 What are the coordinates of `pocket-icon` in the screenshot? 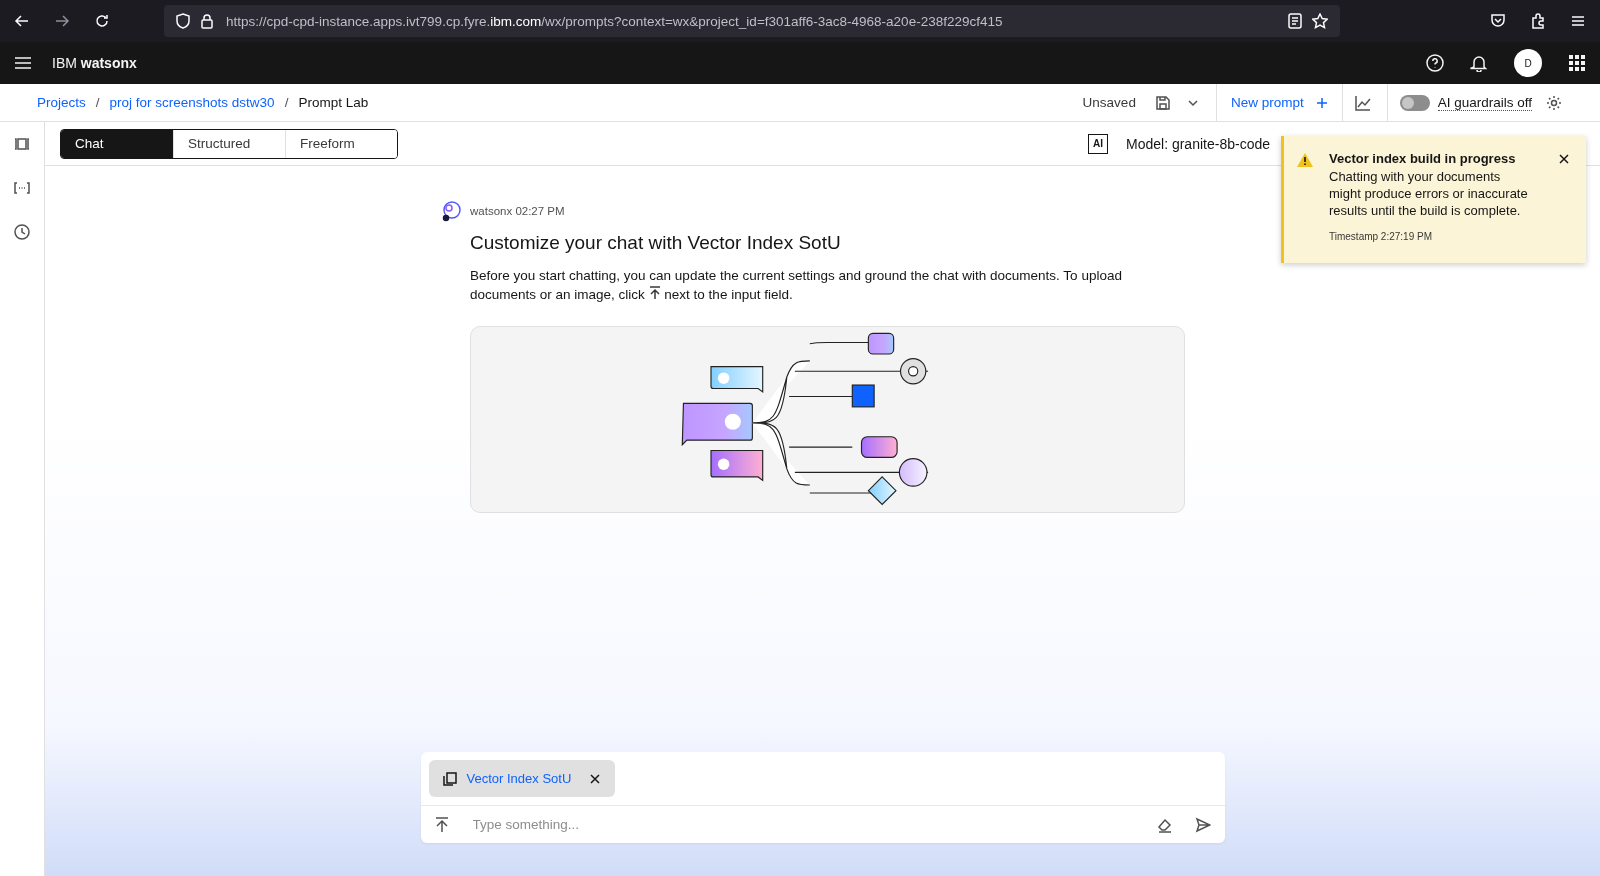 It's located at (1498, 21).